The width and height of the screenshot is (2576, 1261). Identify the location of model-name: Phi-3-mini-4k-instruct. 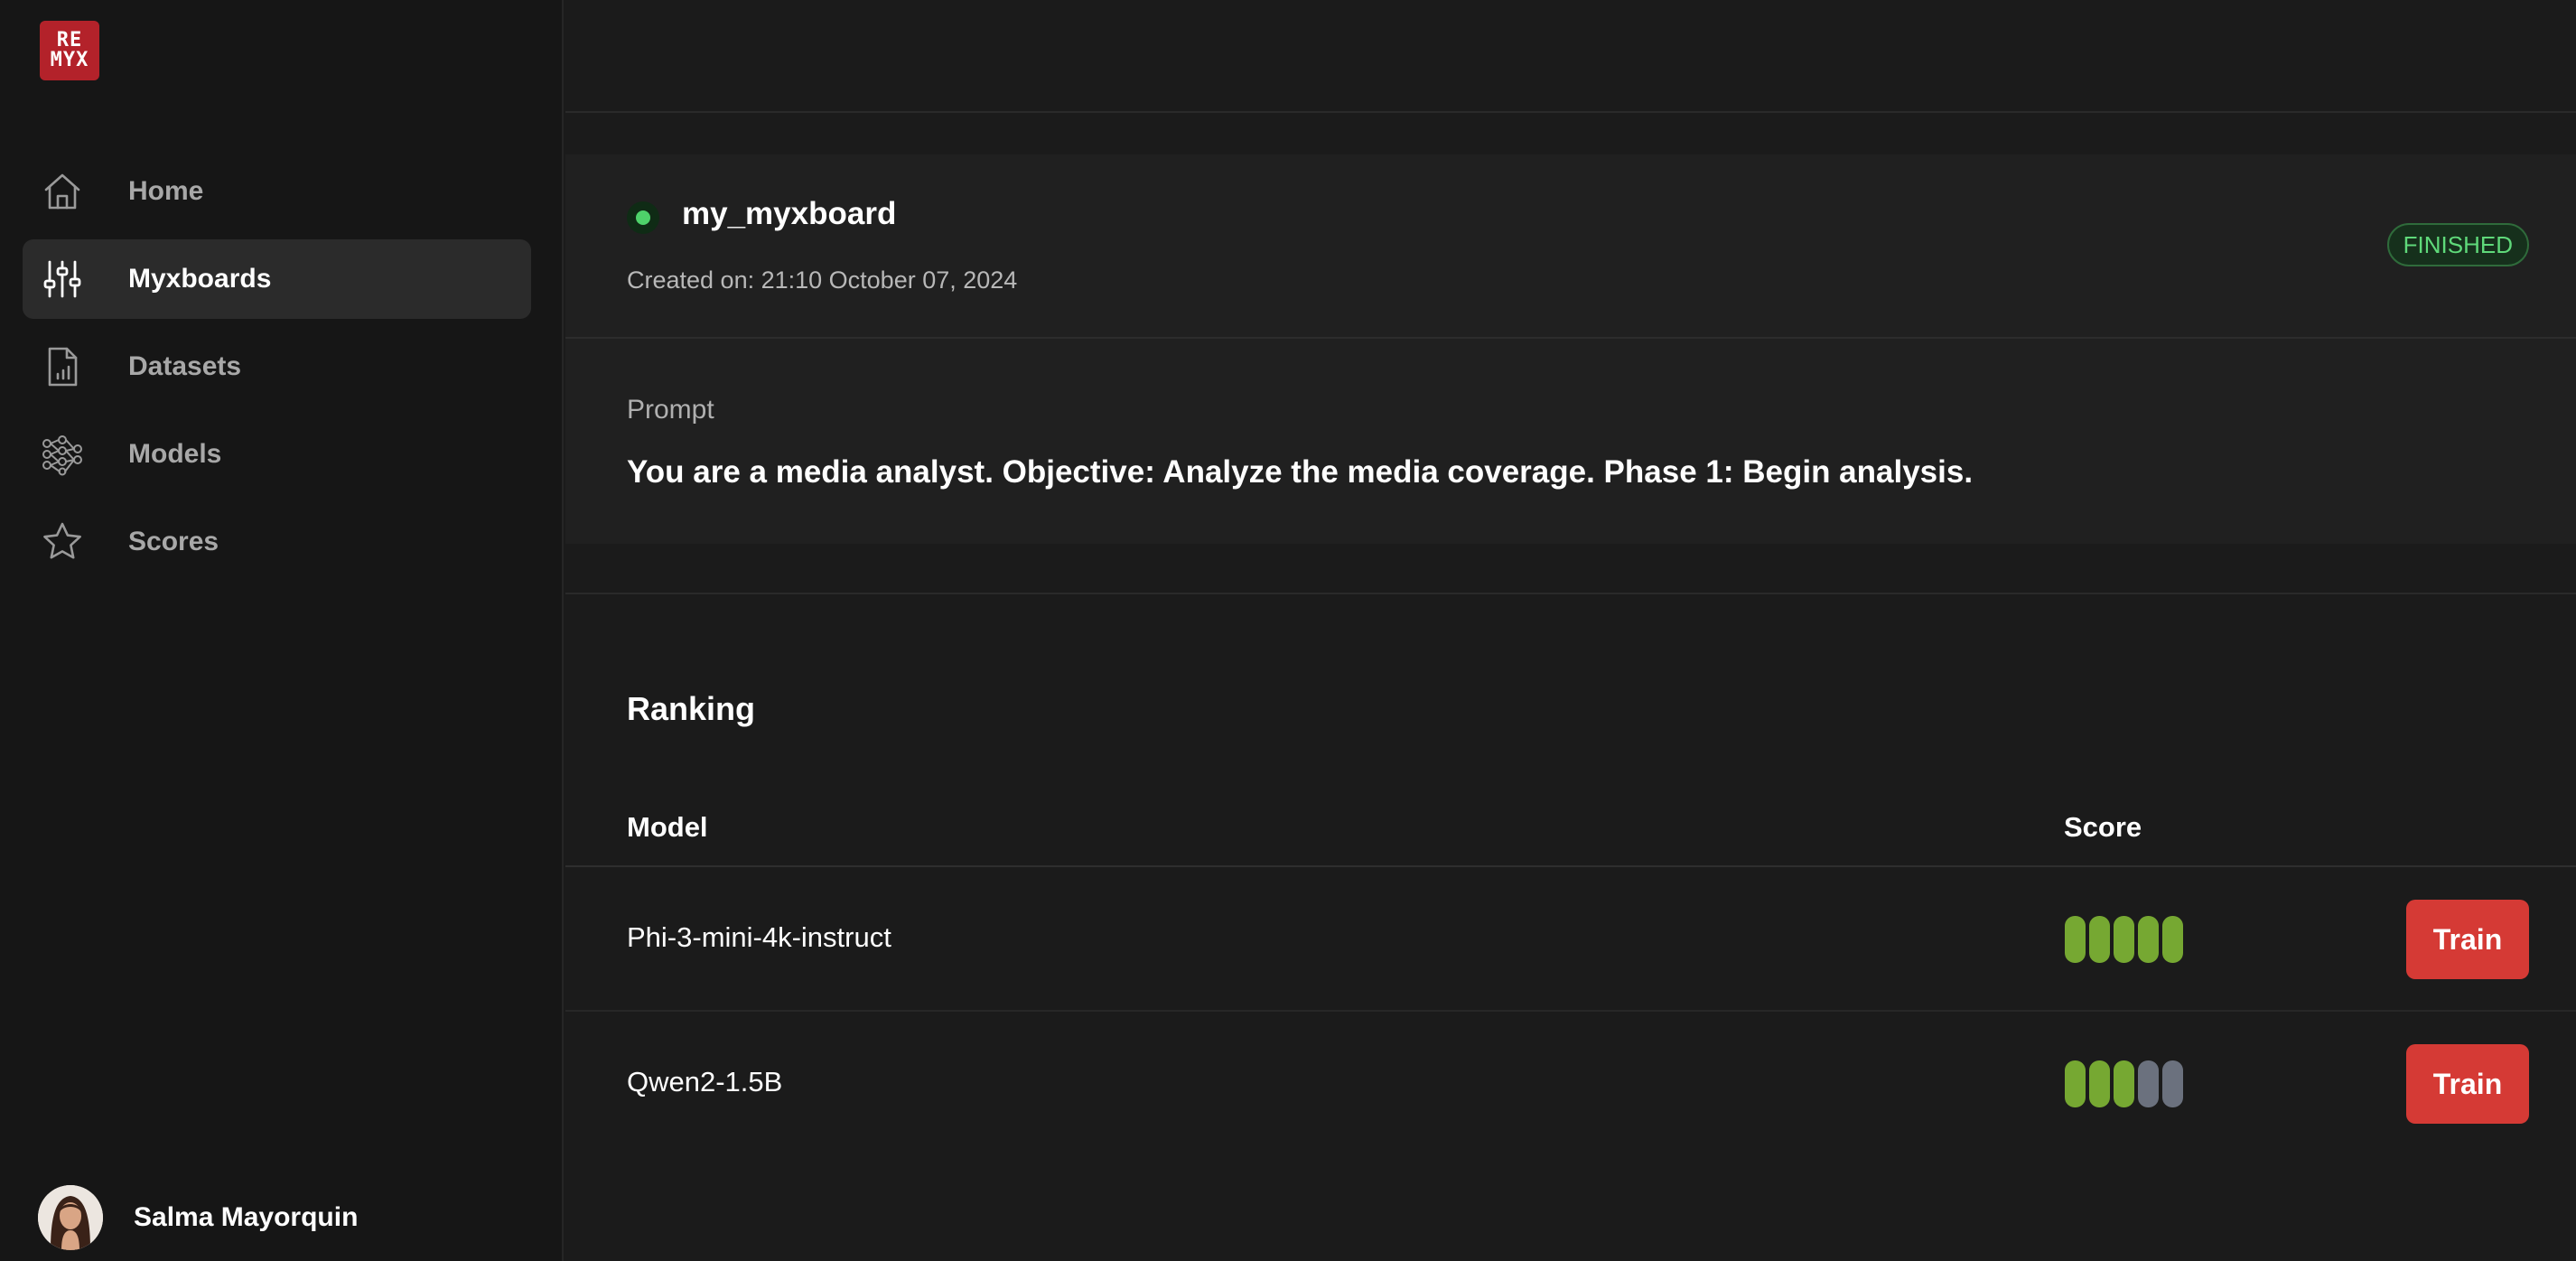
(759, 937).